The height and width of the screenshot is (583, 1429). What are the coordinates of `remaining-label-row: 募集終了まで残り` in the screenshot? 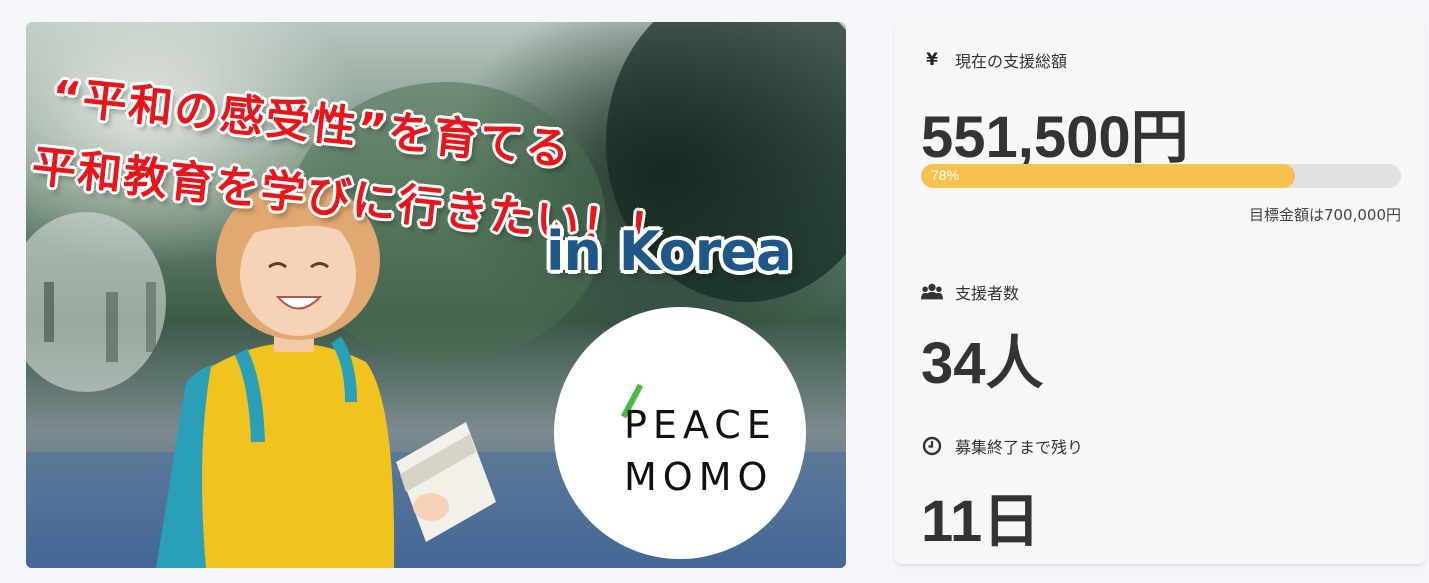 It's located at (1002, 446).